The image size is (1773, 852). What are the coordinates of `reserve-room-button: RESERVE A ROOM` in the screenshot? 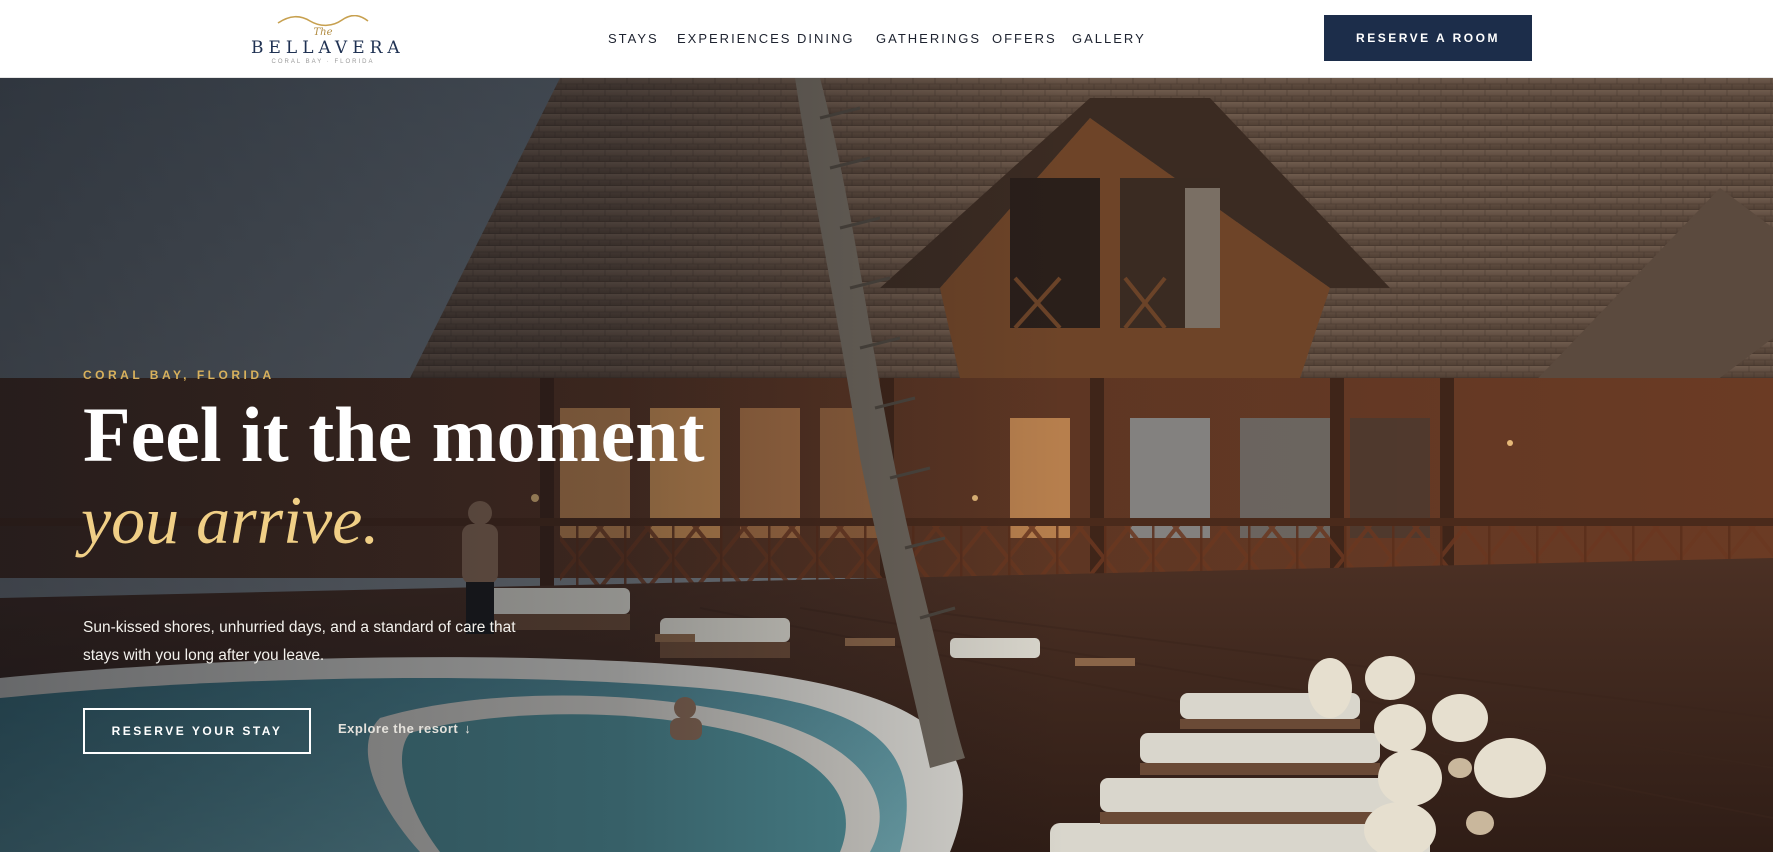 It's located at (1428, 38).